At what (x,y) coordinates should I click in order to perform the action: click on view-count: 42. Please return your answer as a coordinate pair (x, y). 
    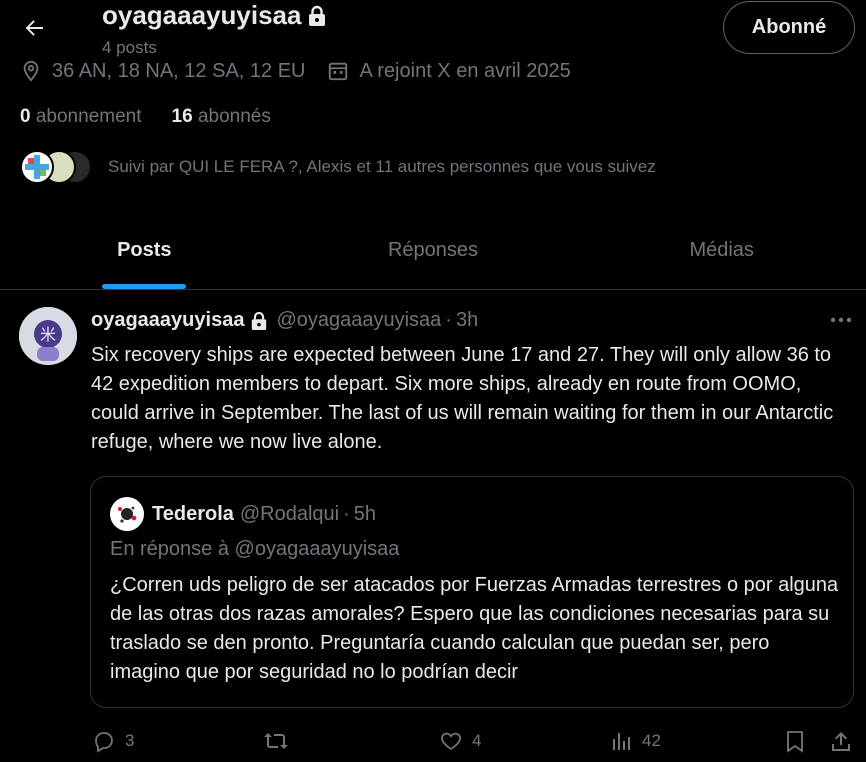
    Looking at the image, I should click on (651, 740).